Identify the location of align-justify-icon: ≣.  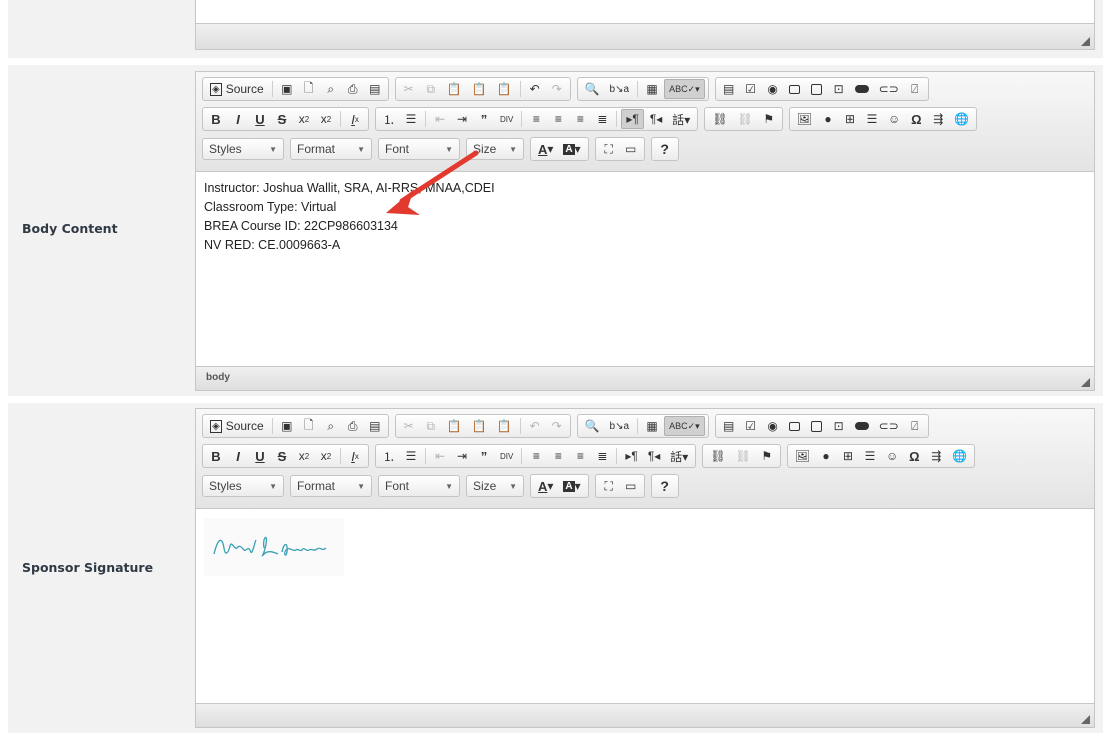
(602, 119).